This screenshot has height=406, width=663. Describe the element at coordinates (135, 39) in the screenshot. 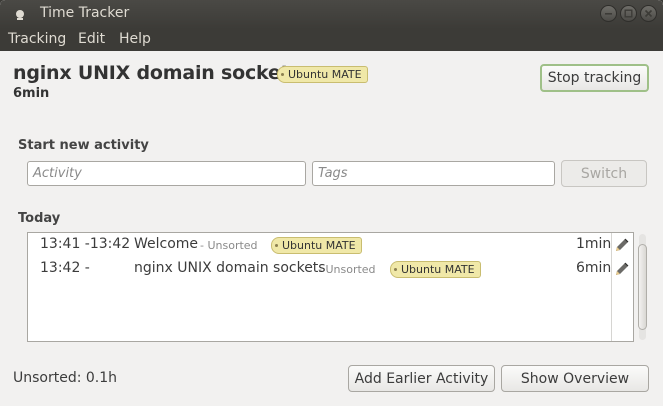

I see `menu-help: Help` at that location.